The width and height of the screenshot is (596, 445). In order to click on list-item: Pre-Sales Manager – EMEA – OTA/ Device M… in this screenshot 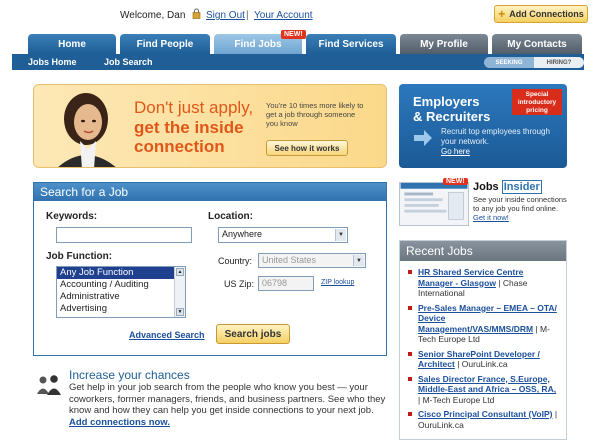, I will do `click(484, 324)`.